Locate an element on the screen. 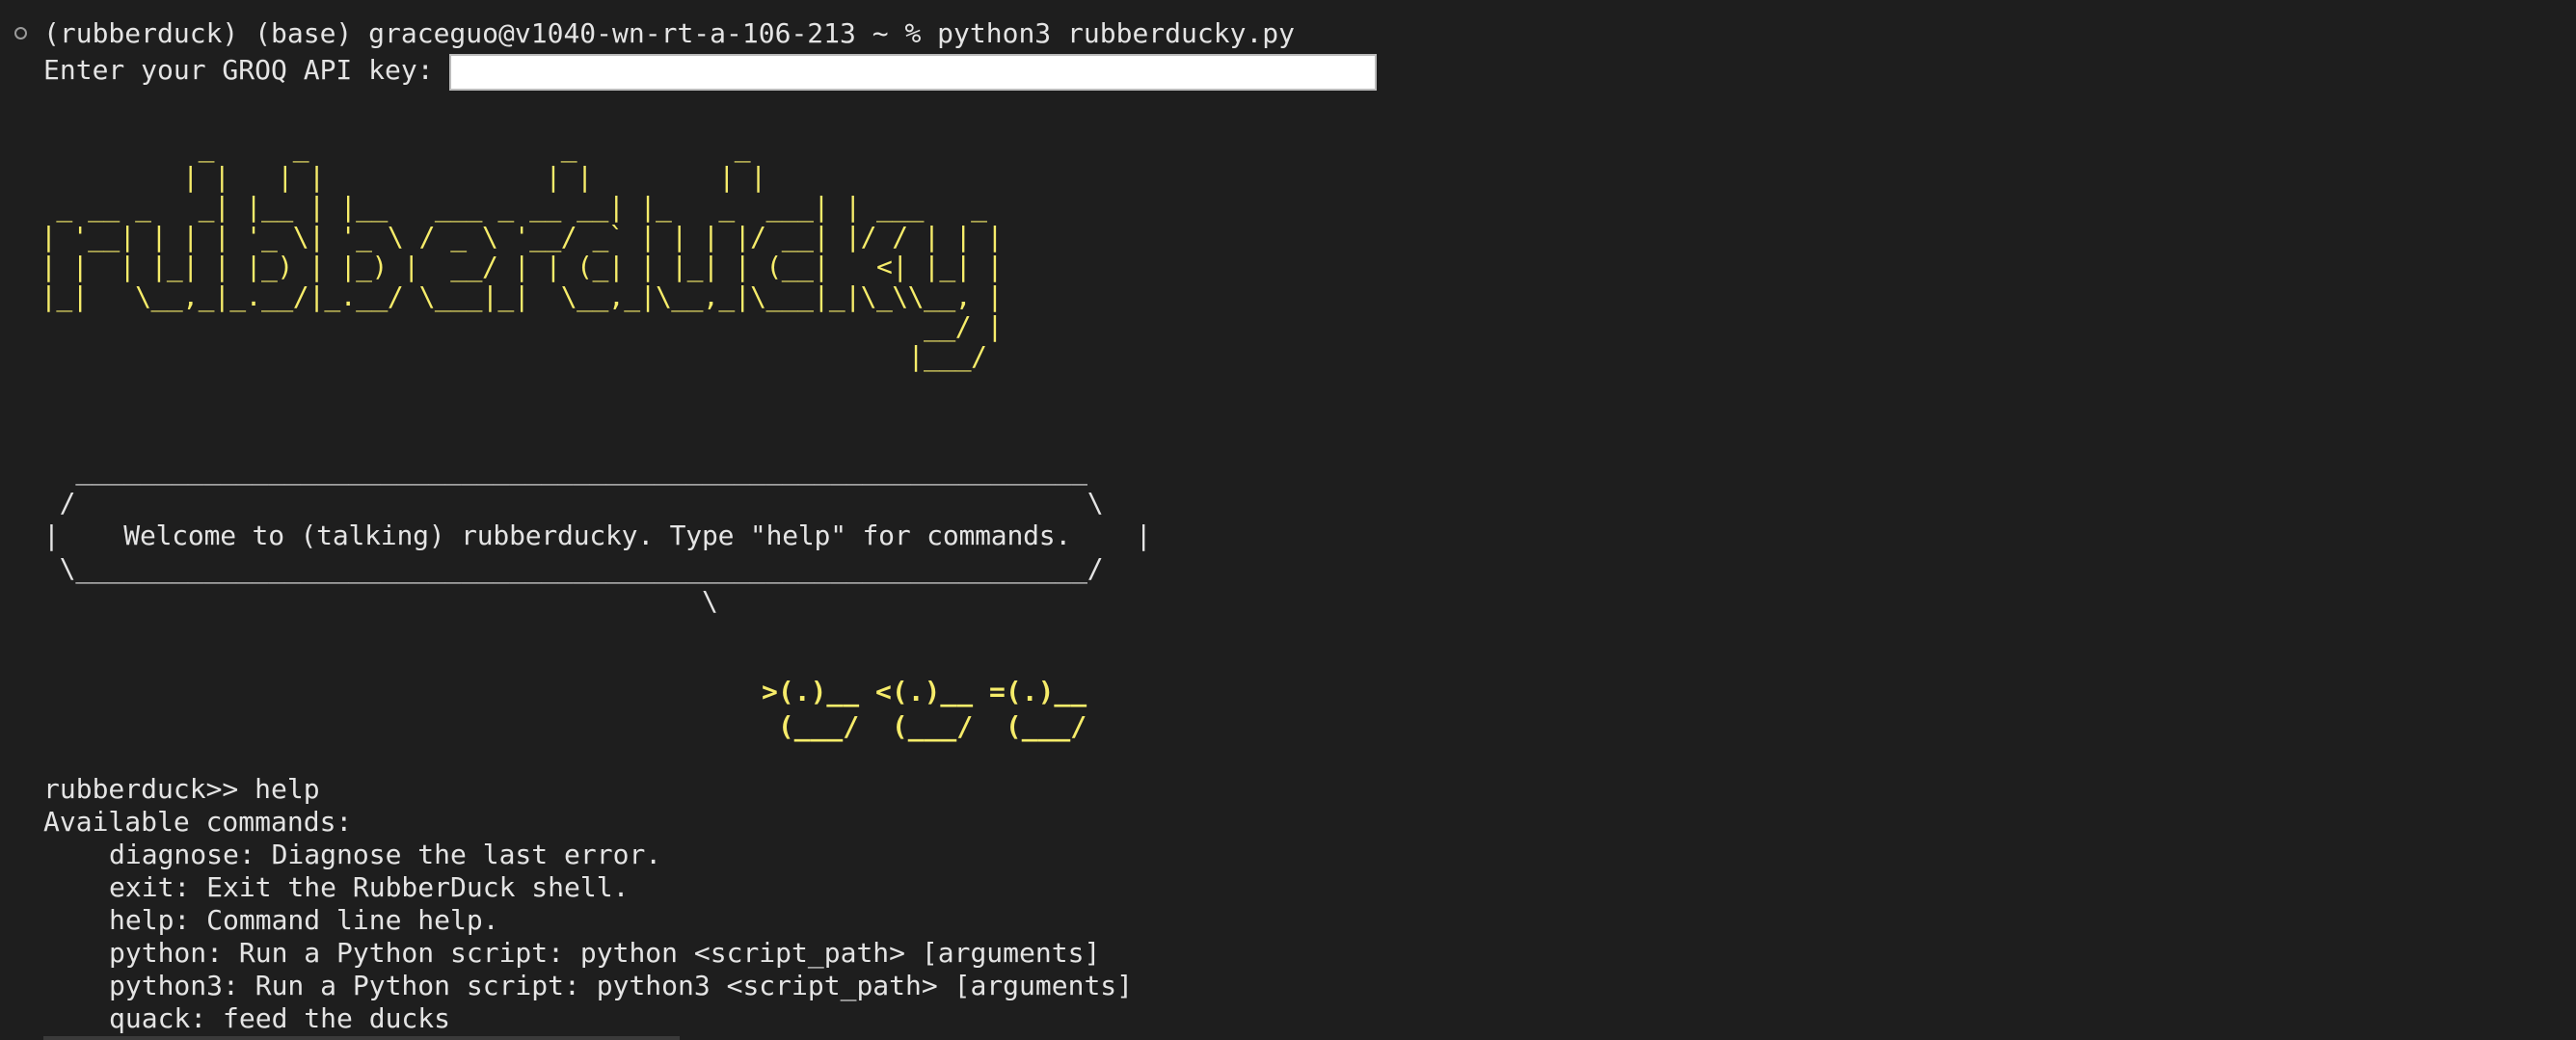  help-header: Available commands: is located at coordinates (198, 822).